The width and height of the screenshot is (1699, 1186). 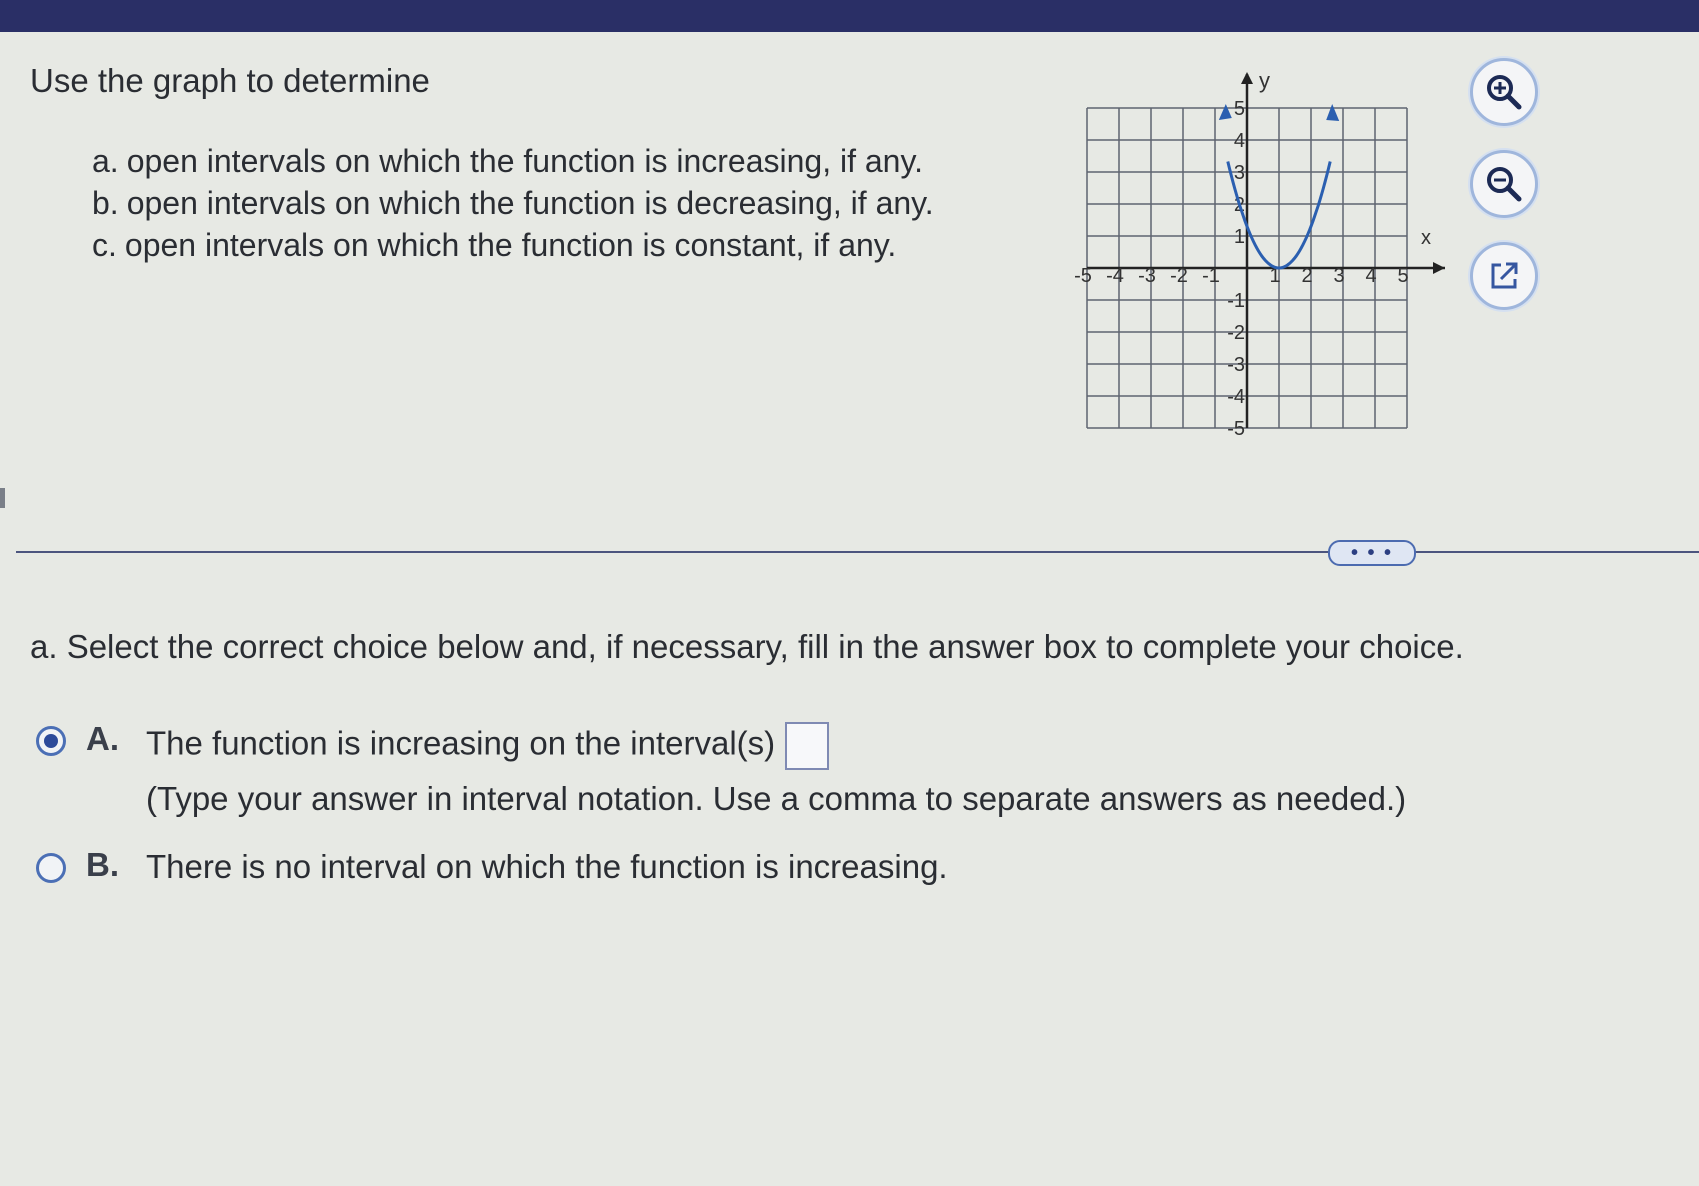 What do you see at coordinates (1333, 112) in the screenshot?
I see `curve-arrow-right` at bounding box center [1333, 112].